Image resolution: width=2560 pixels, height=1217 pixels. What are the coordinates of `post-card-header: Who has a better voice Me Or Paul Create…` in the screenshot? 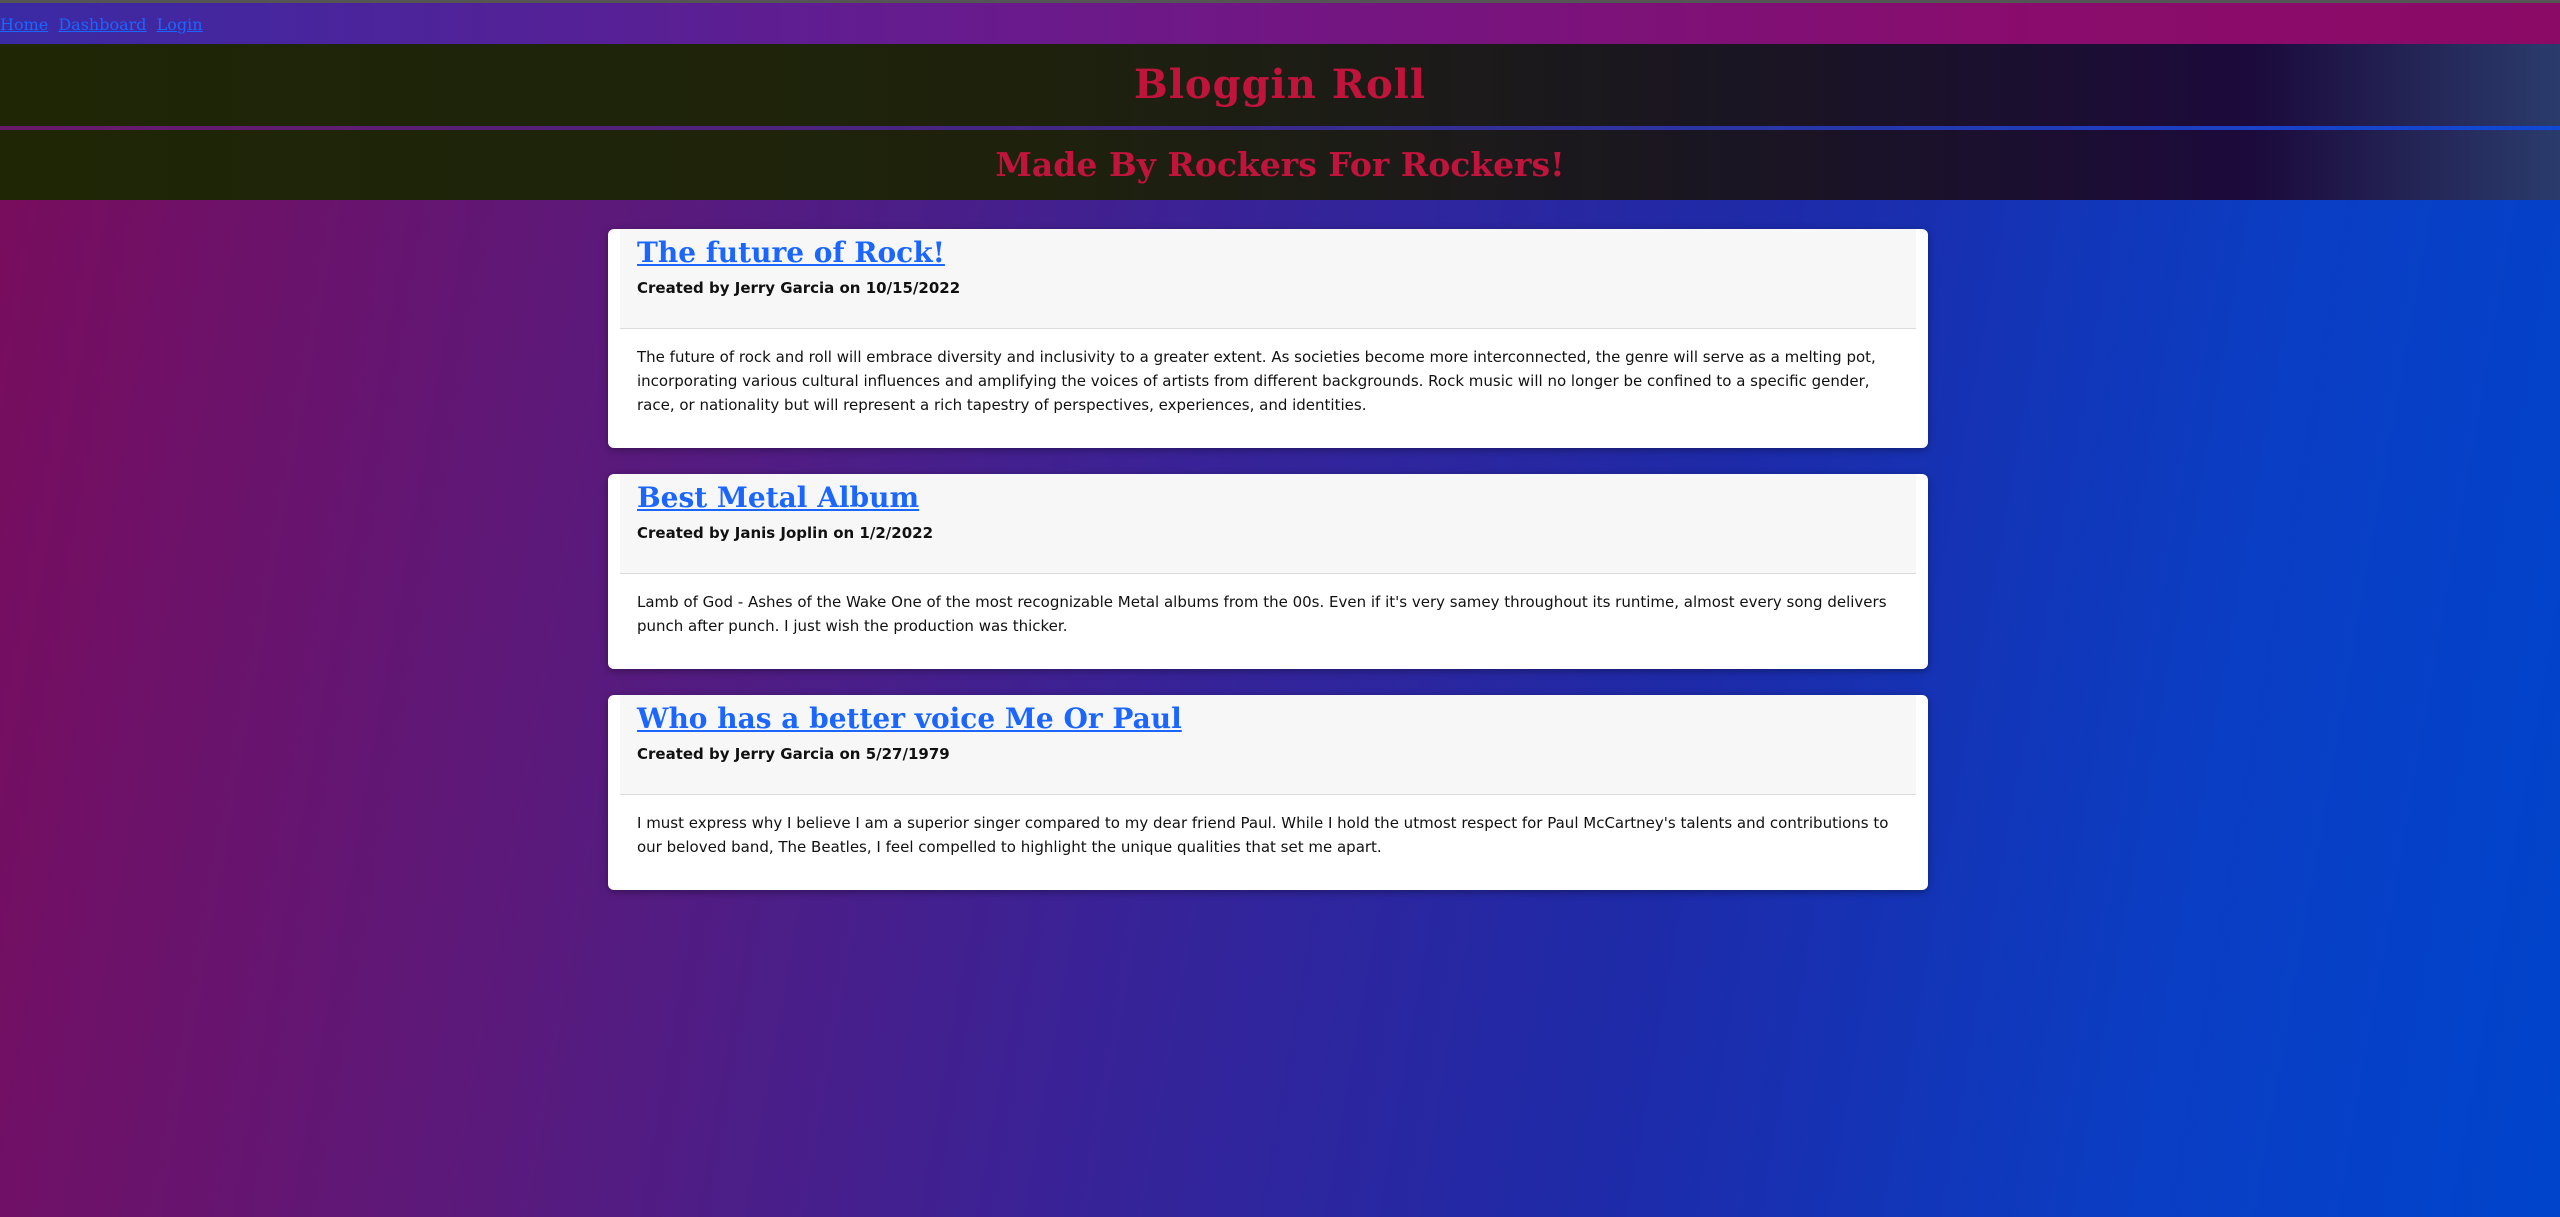 It's located at (1268, 745).